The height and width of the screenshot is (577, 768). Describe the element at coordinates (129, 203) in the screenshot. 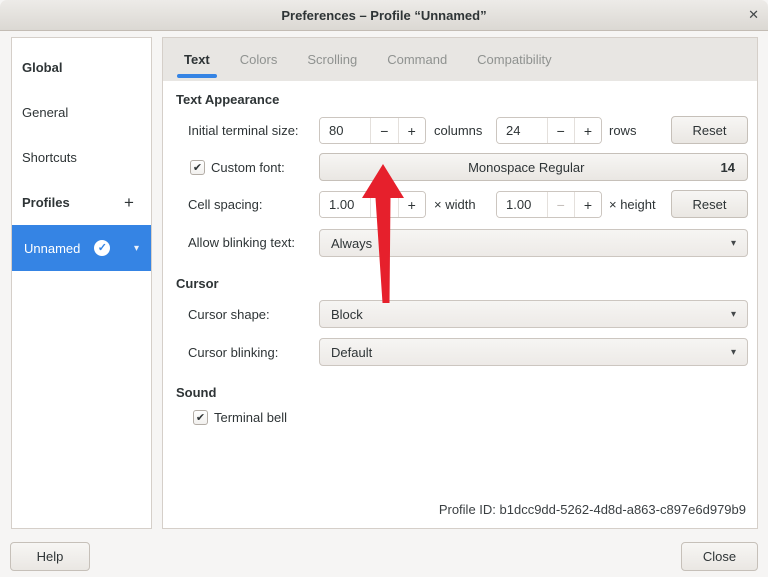

I see `add-profile-button: +` at that location.